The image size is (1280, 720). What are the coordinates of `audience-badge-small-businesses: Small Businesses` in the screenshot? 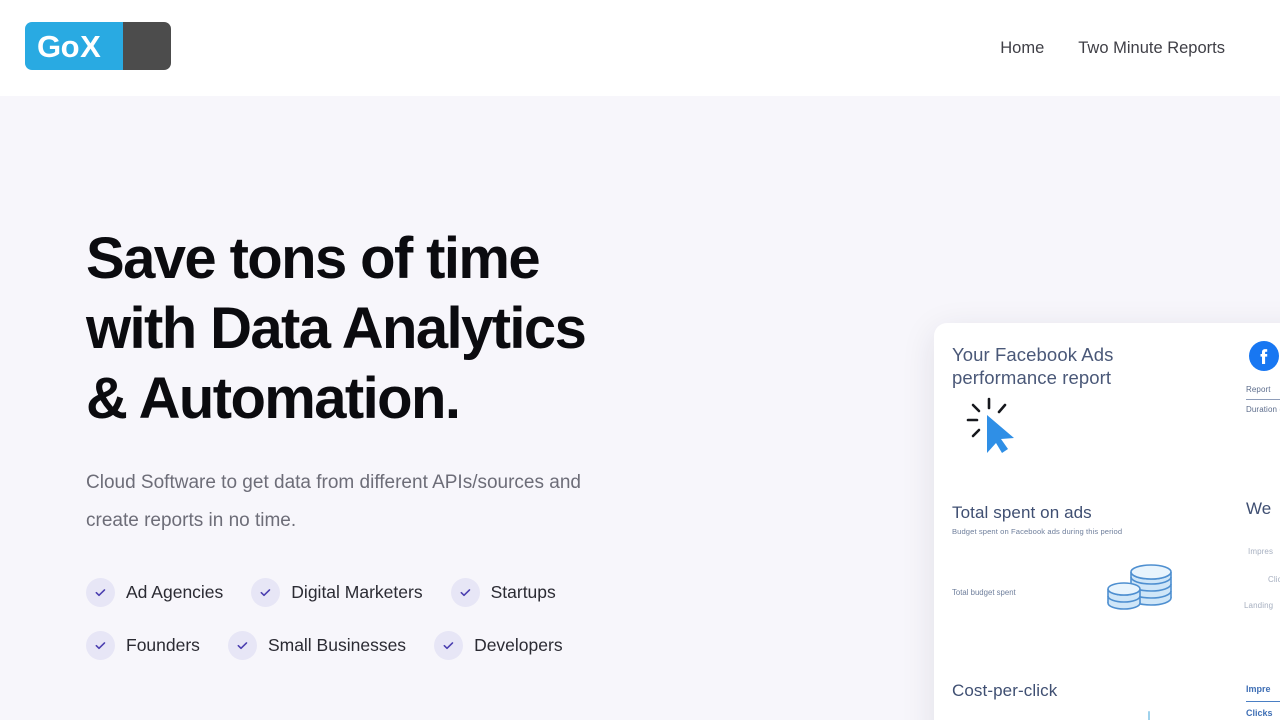 It's located at (317, 645).